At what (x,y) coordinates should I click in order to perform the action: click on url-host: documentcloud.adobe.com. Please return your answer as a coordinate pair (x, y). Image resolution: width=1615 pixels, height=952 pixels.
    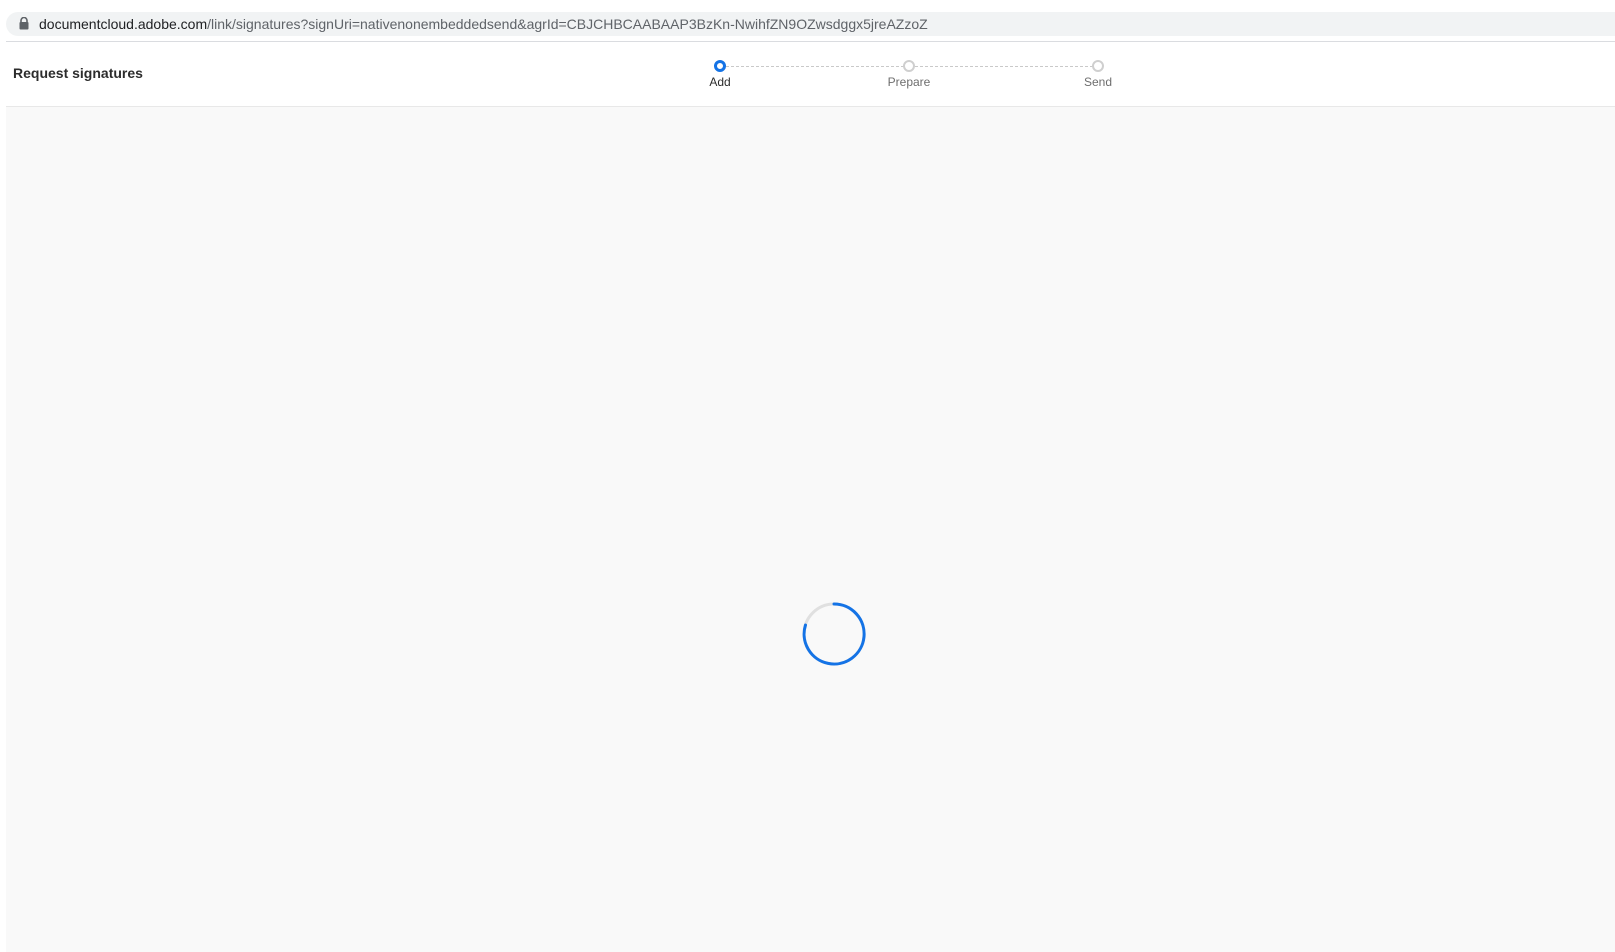
    Looking at the image, I should click on (123, 24).